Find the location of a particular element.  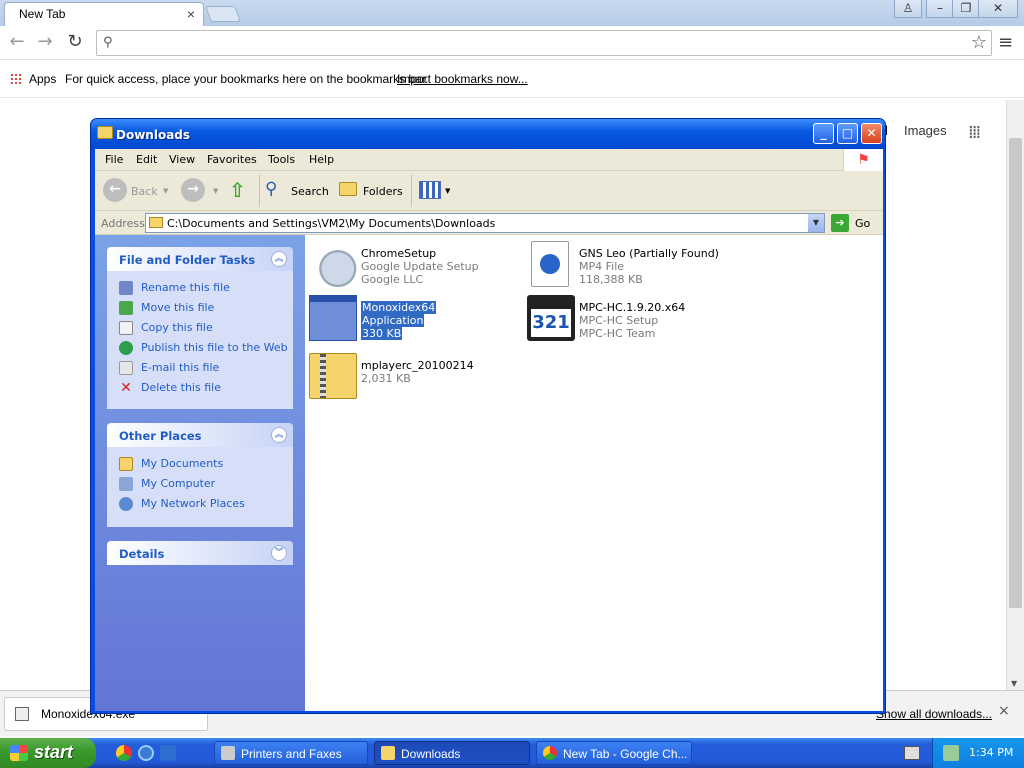

taskbar-downloads: Downloads is located at coordinates (452, 753).